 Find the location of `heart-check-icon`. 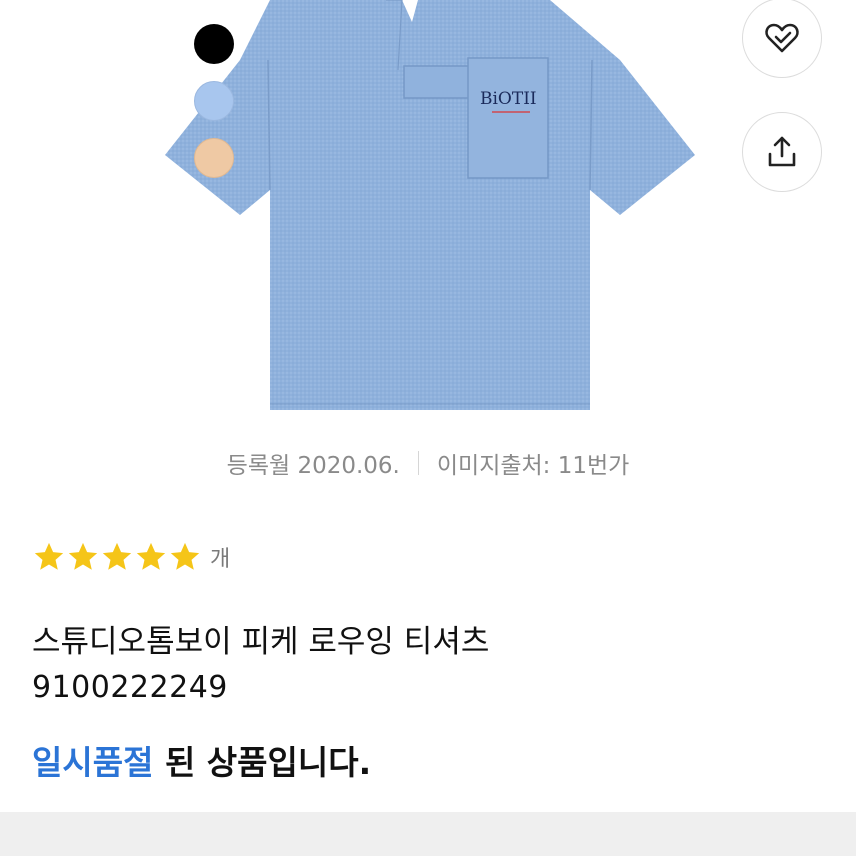

heart-check-icon is located at coordinates (782, 38).